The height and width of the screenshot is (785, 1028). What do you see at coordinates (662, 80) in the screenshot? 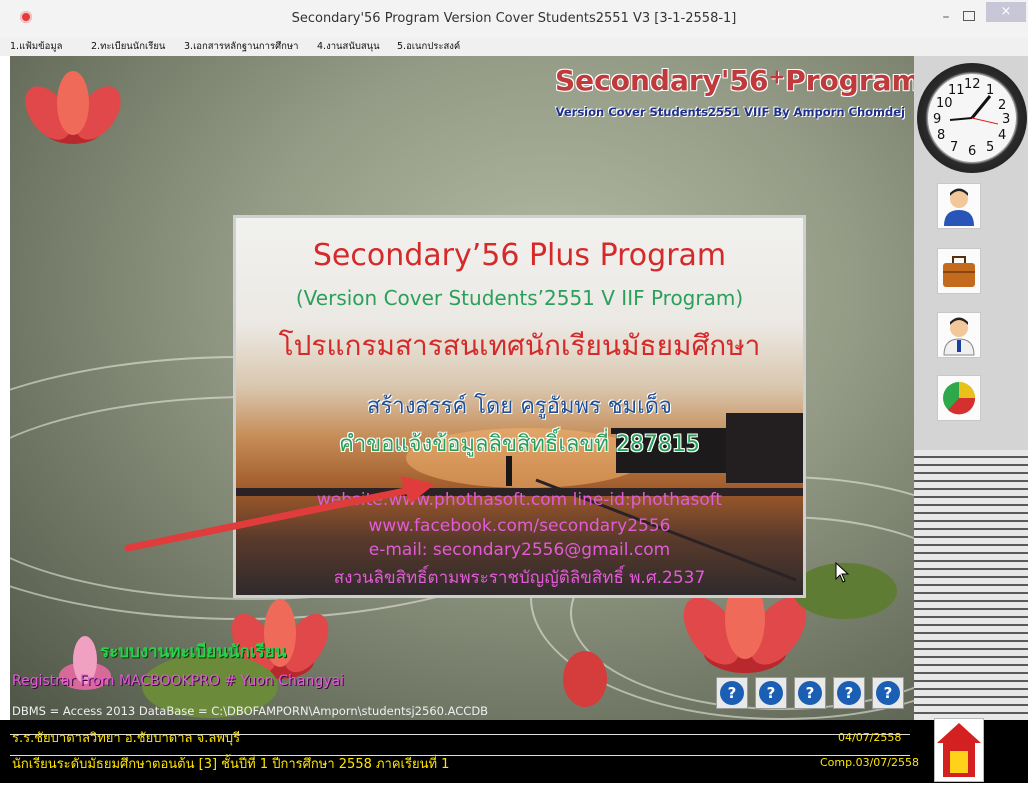
I see `banner-title-text: Secondary'56` at bounding box center [662, 80].